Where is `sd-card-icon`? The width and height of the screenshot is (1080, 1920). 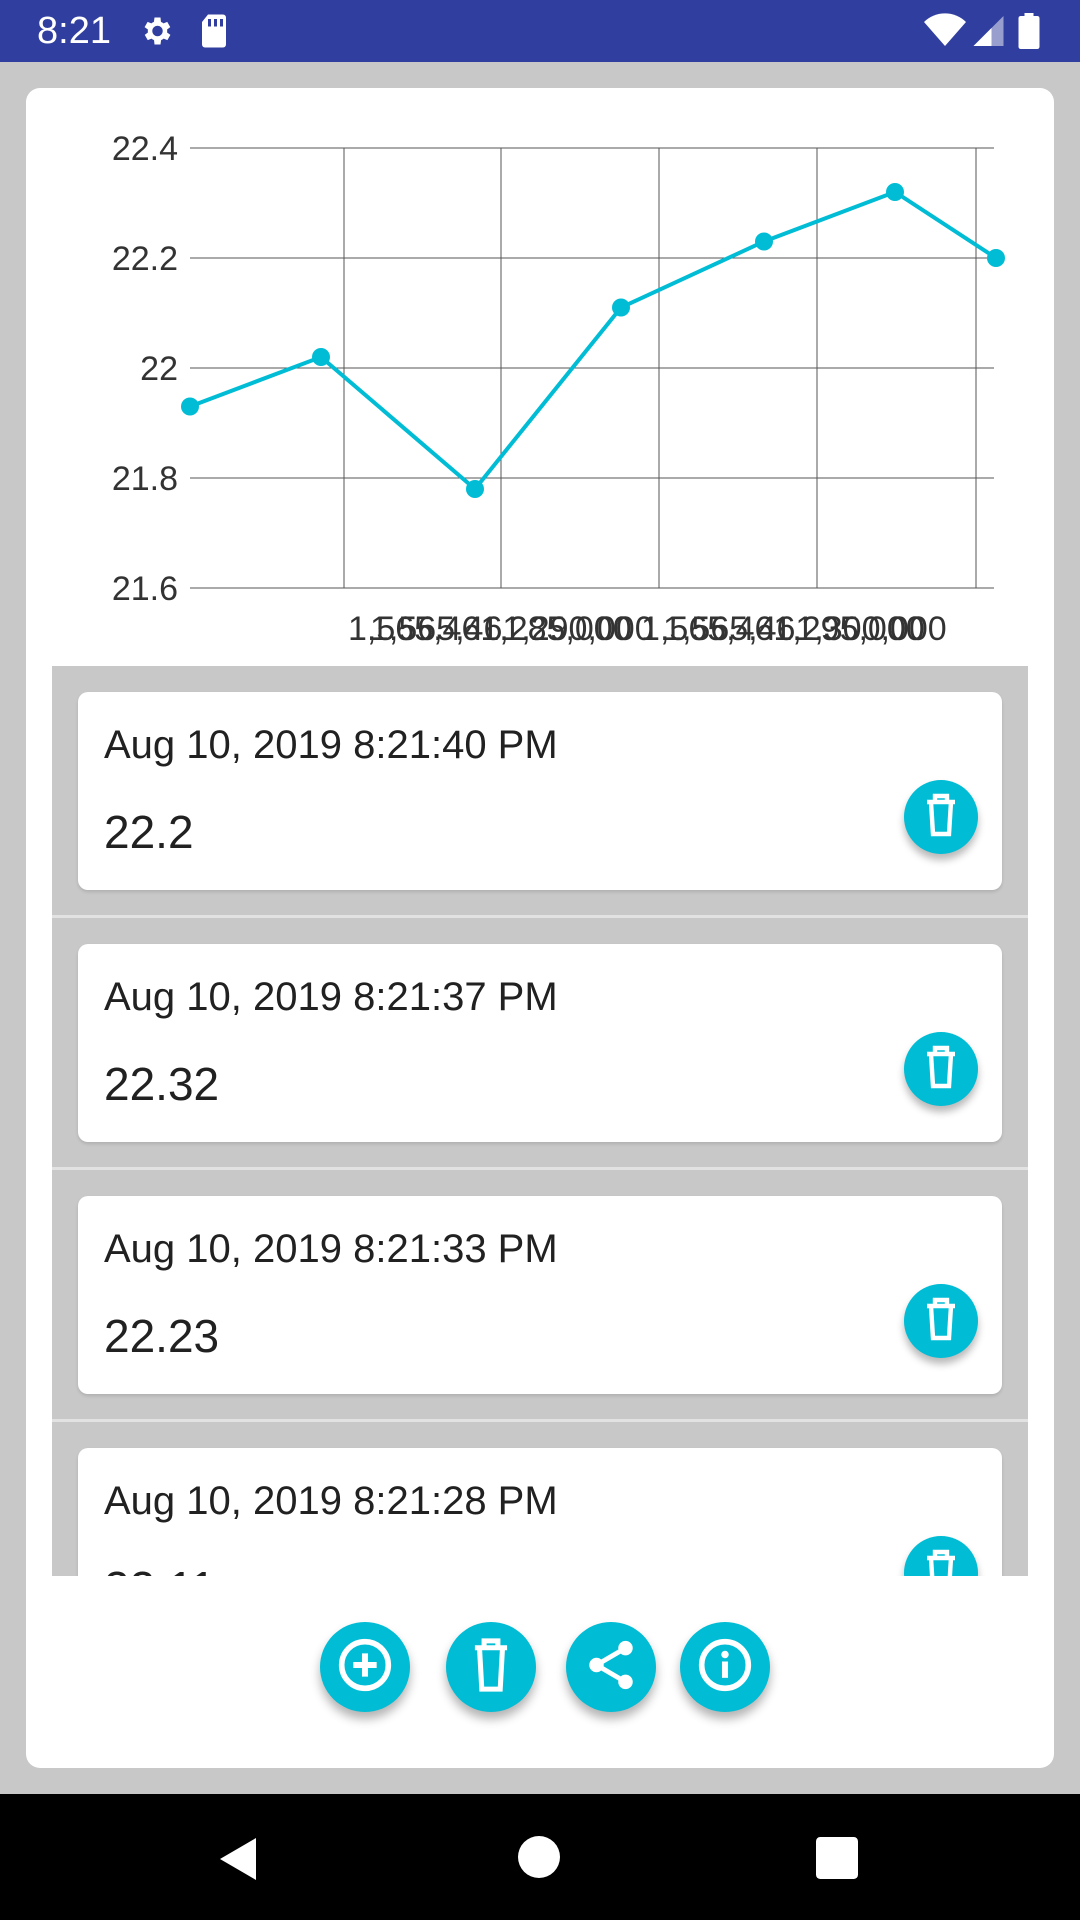
sd-card-icon is located at coordinates (214, 33).